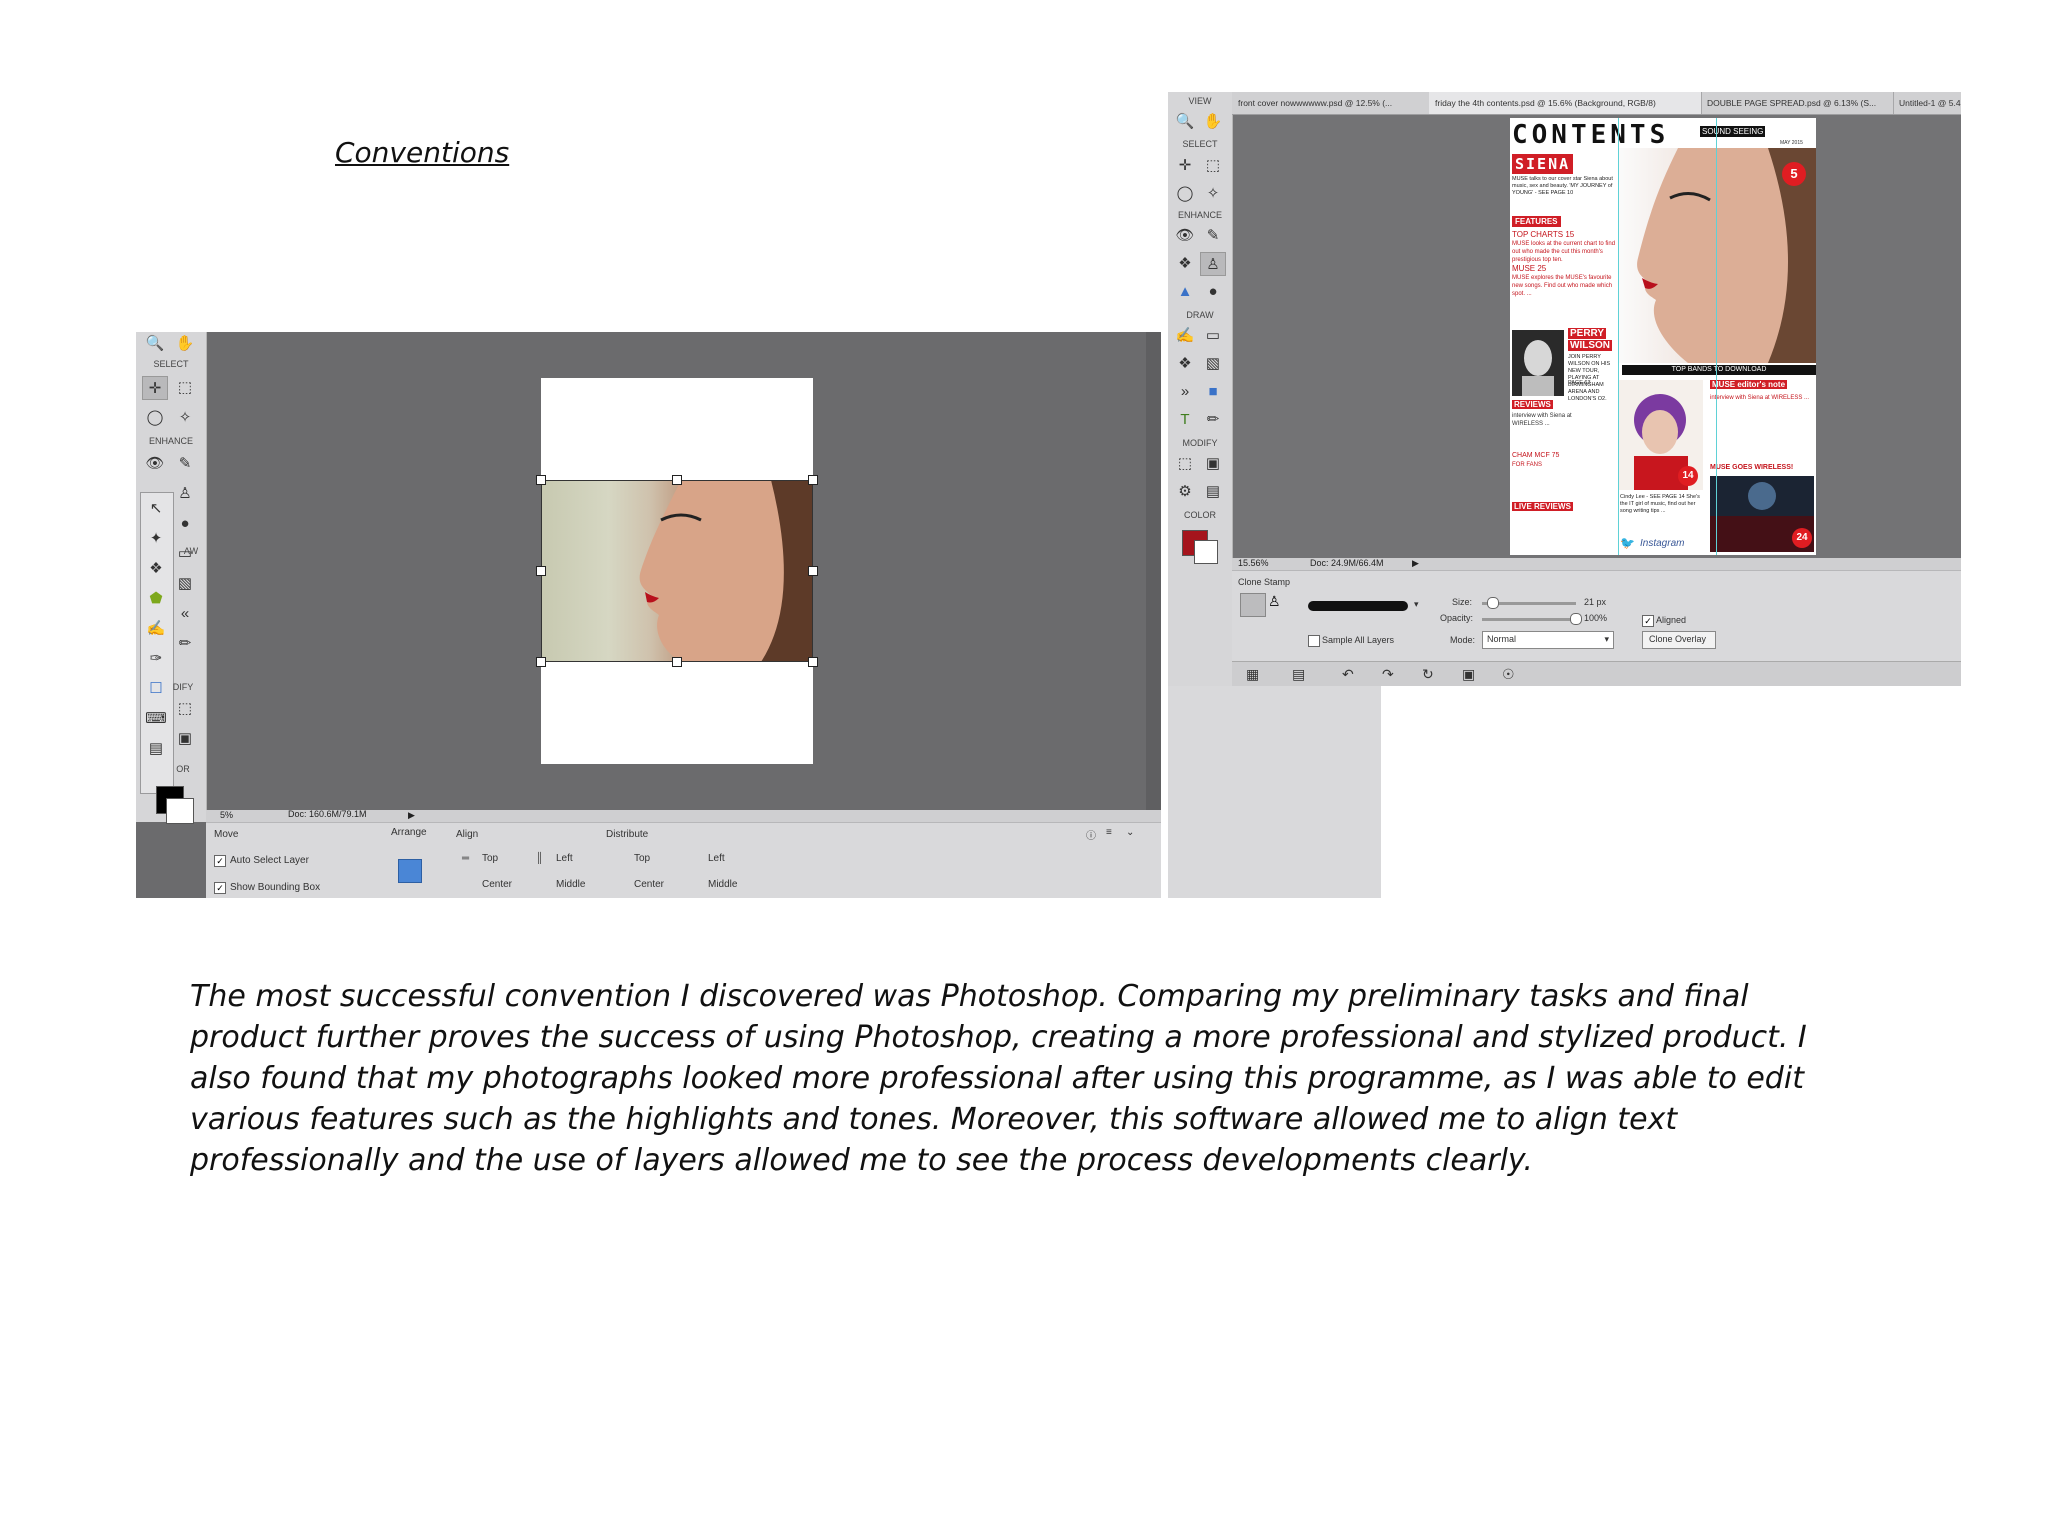  What do you see at coordinates (677, 571) in the screenshot?
I see `bounding-box` at bounding box center [677, 571].